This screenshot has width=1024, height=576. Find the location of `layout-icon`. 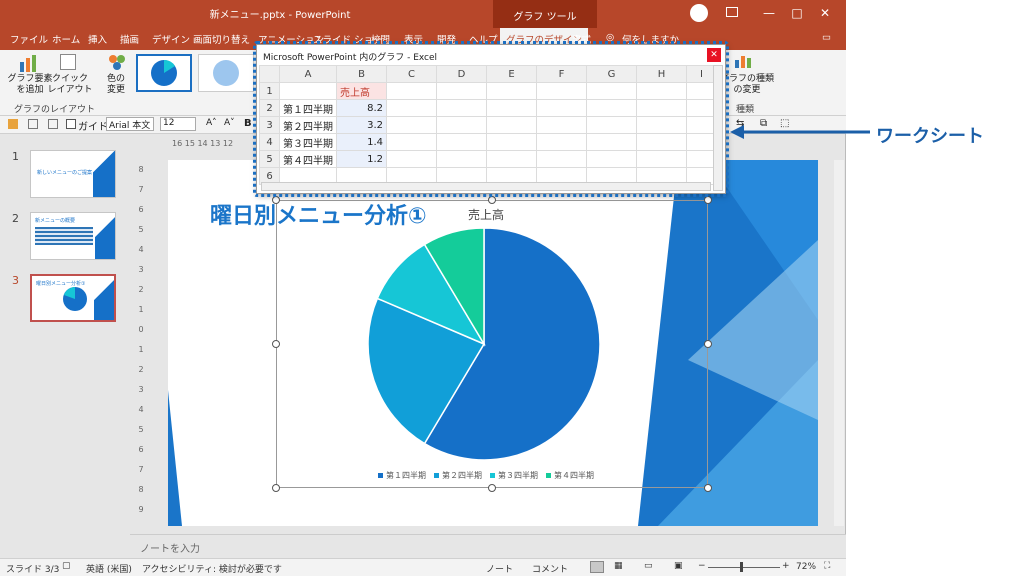

layout-icon is located at coordinates (33, 124).